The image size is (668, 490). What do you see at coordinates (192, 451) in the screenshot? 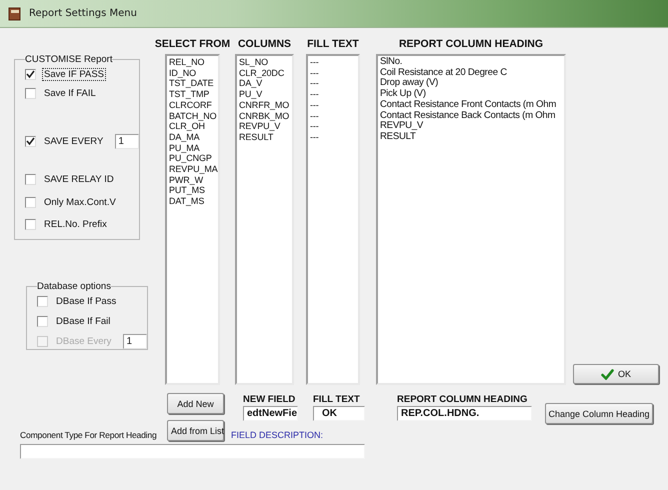
I see `component-type-input` at bounding box center [192, 451].